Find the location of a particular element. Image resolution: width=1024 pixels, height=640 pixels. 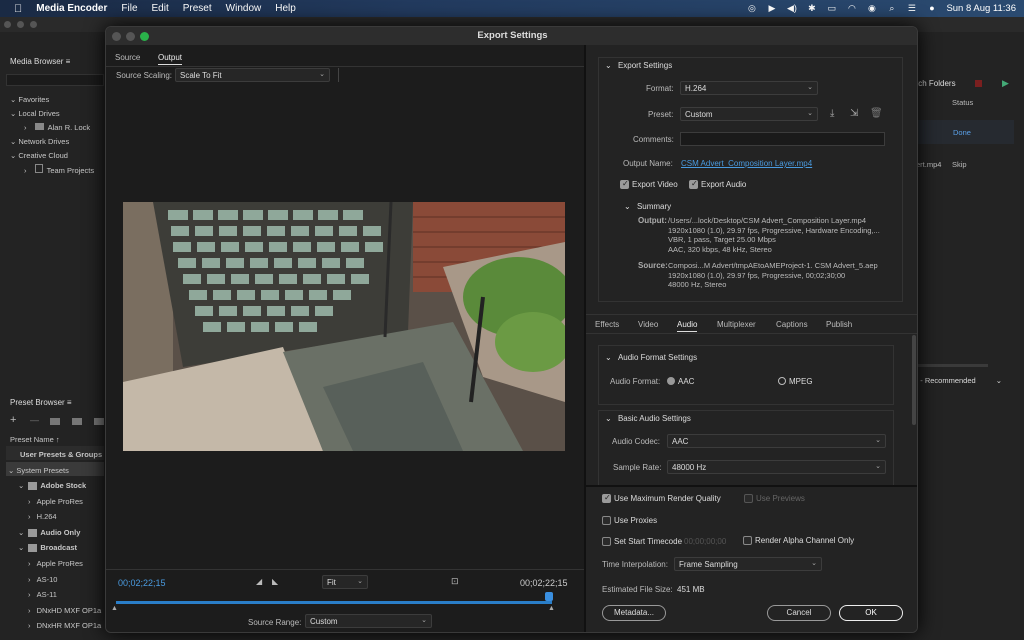

tab-captions: Captions is located at coordinates (792, 324).